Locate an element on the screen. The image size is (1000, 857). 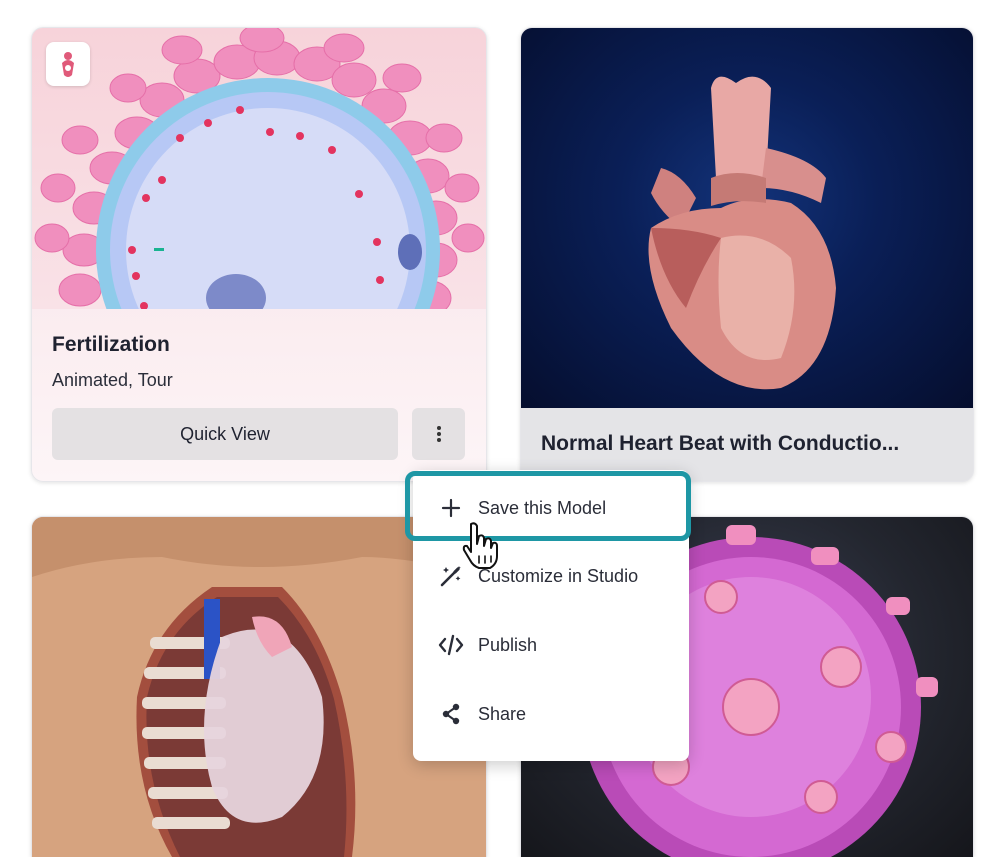
menu-item-save-model: Save this Model is located at coordinates (551, 508).